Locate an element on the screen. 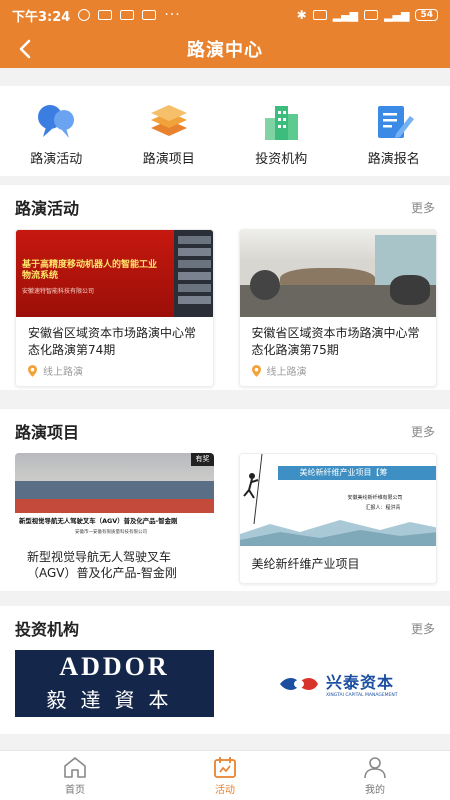 The image size is (450, 800). banner-sub: 安徽市一安徽有限质量科技有限公司 is located at coordinates (111, 532).